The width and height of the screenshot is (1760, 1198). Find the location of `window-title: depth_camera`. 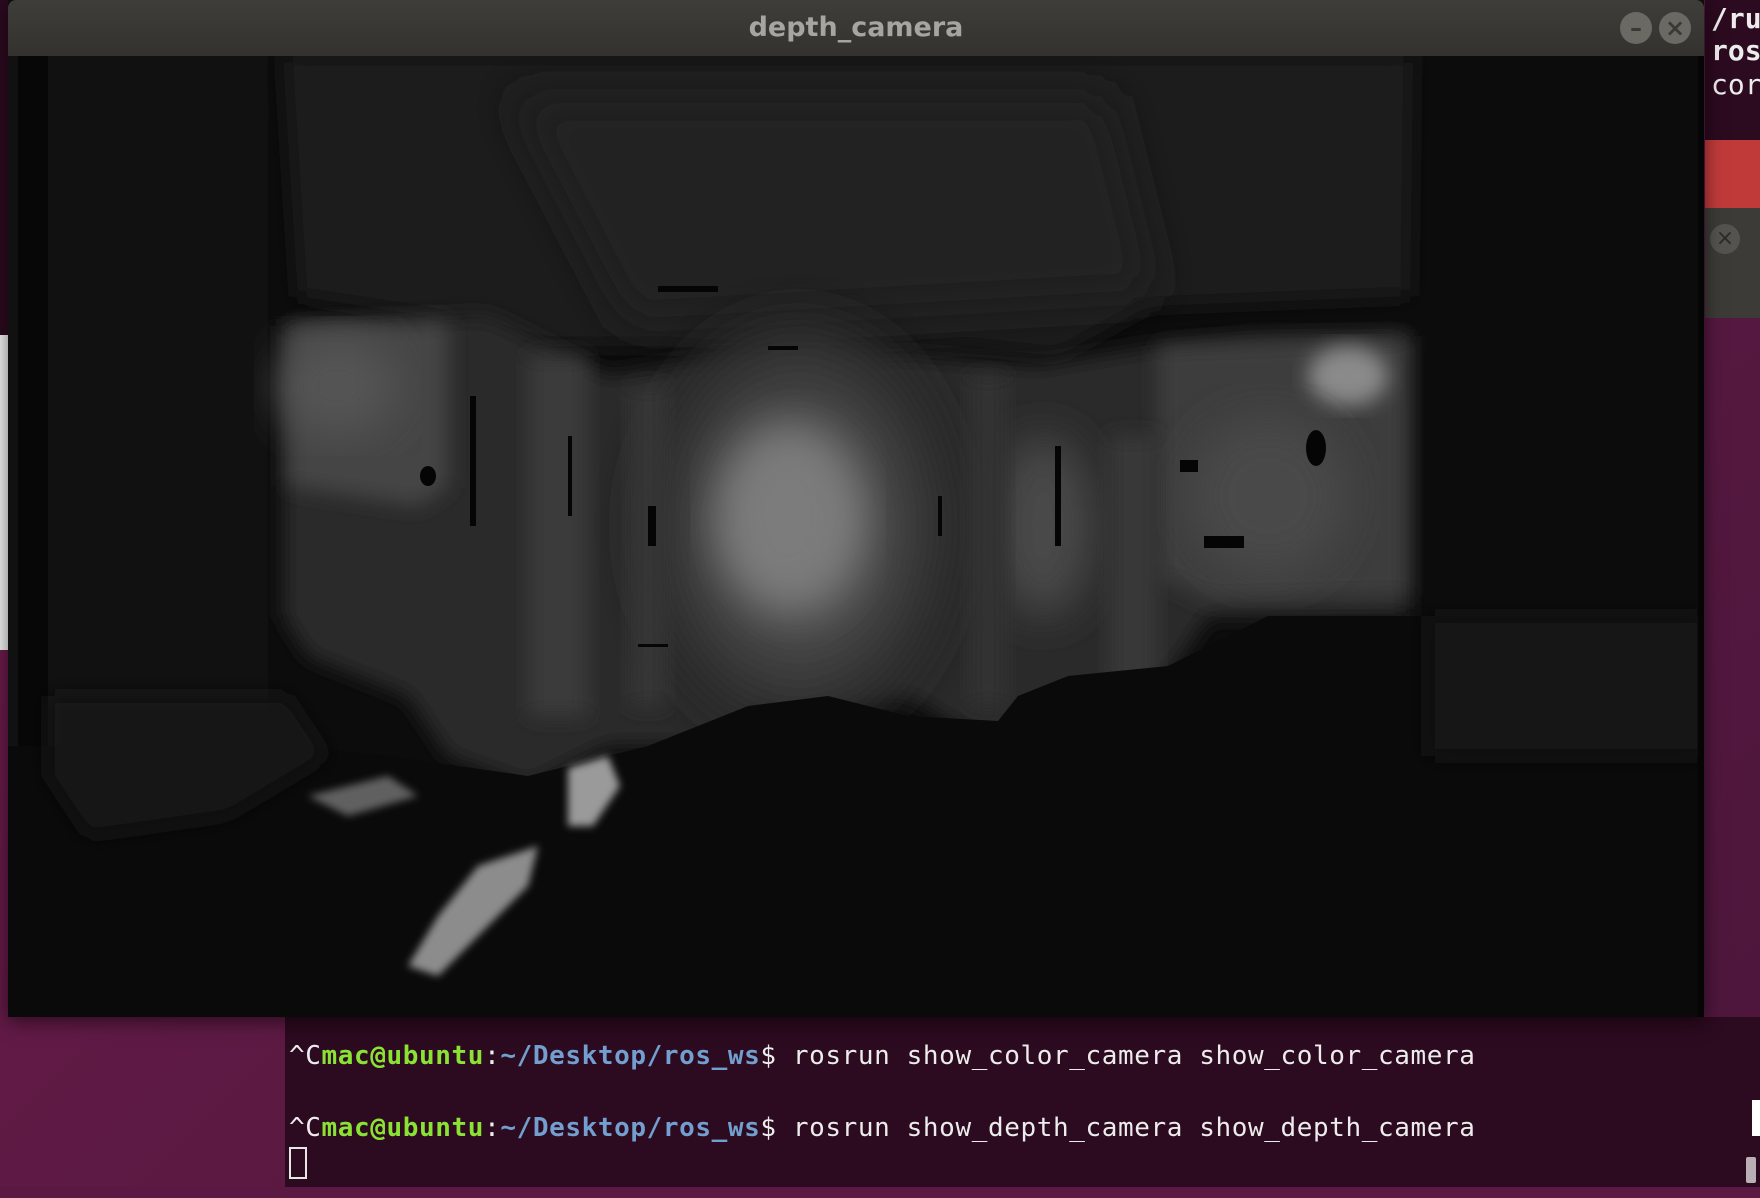

window-title: depth_camera is located at coordinates (856, 27).